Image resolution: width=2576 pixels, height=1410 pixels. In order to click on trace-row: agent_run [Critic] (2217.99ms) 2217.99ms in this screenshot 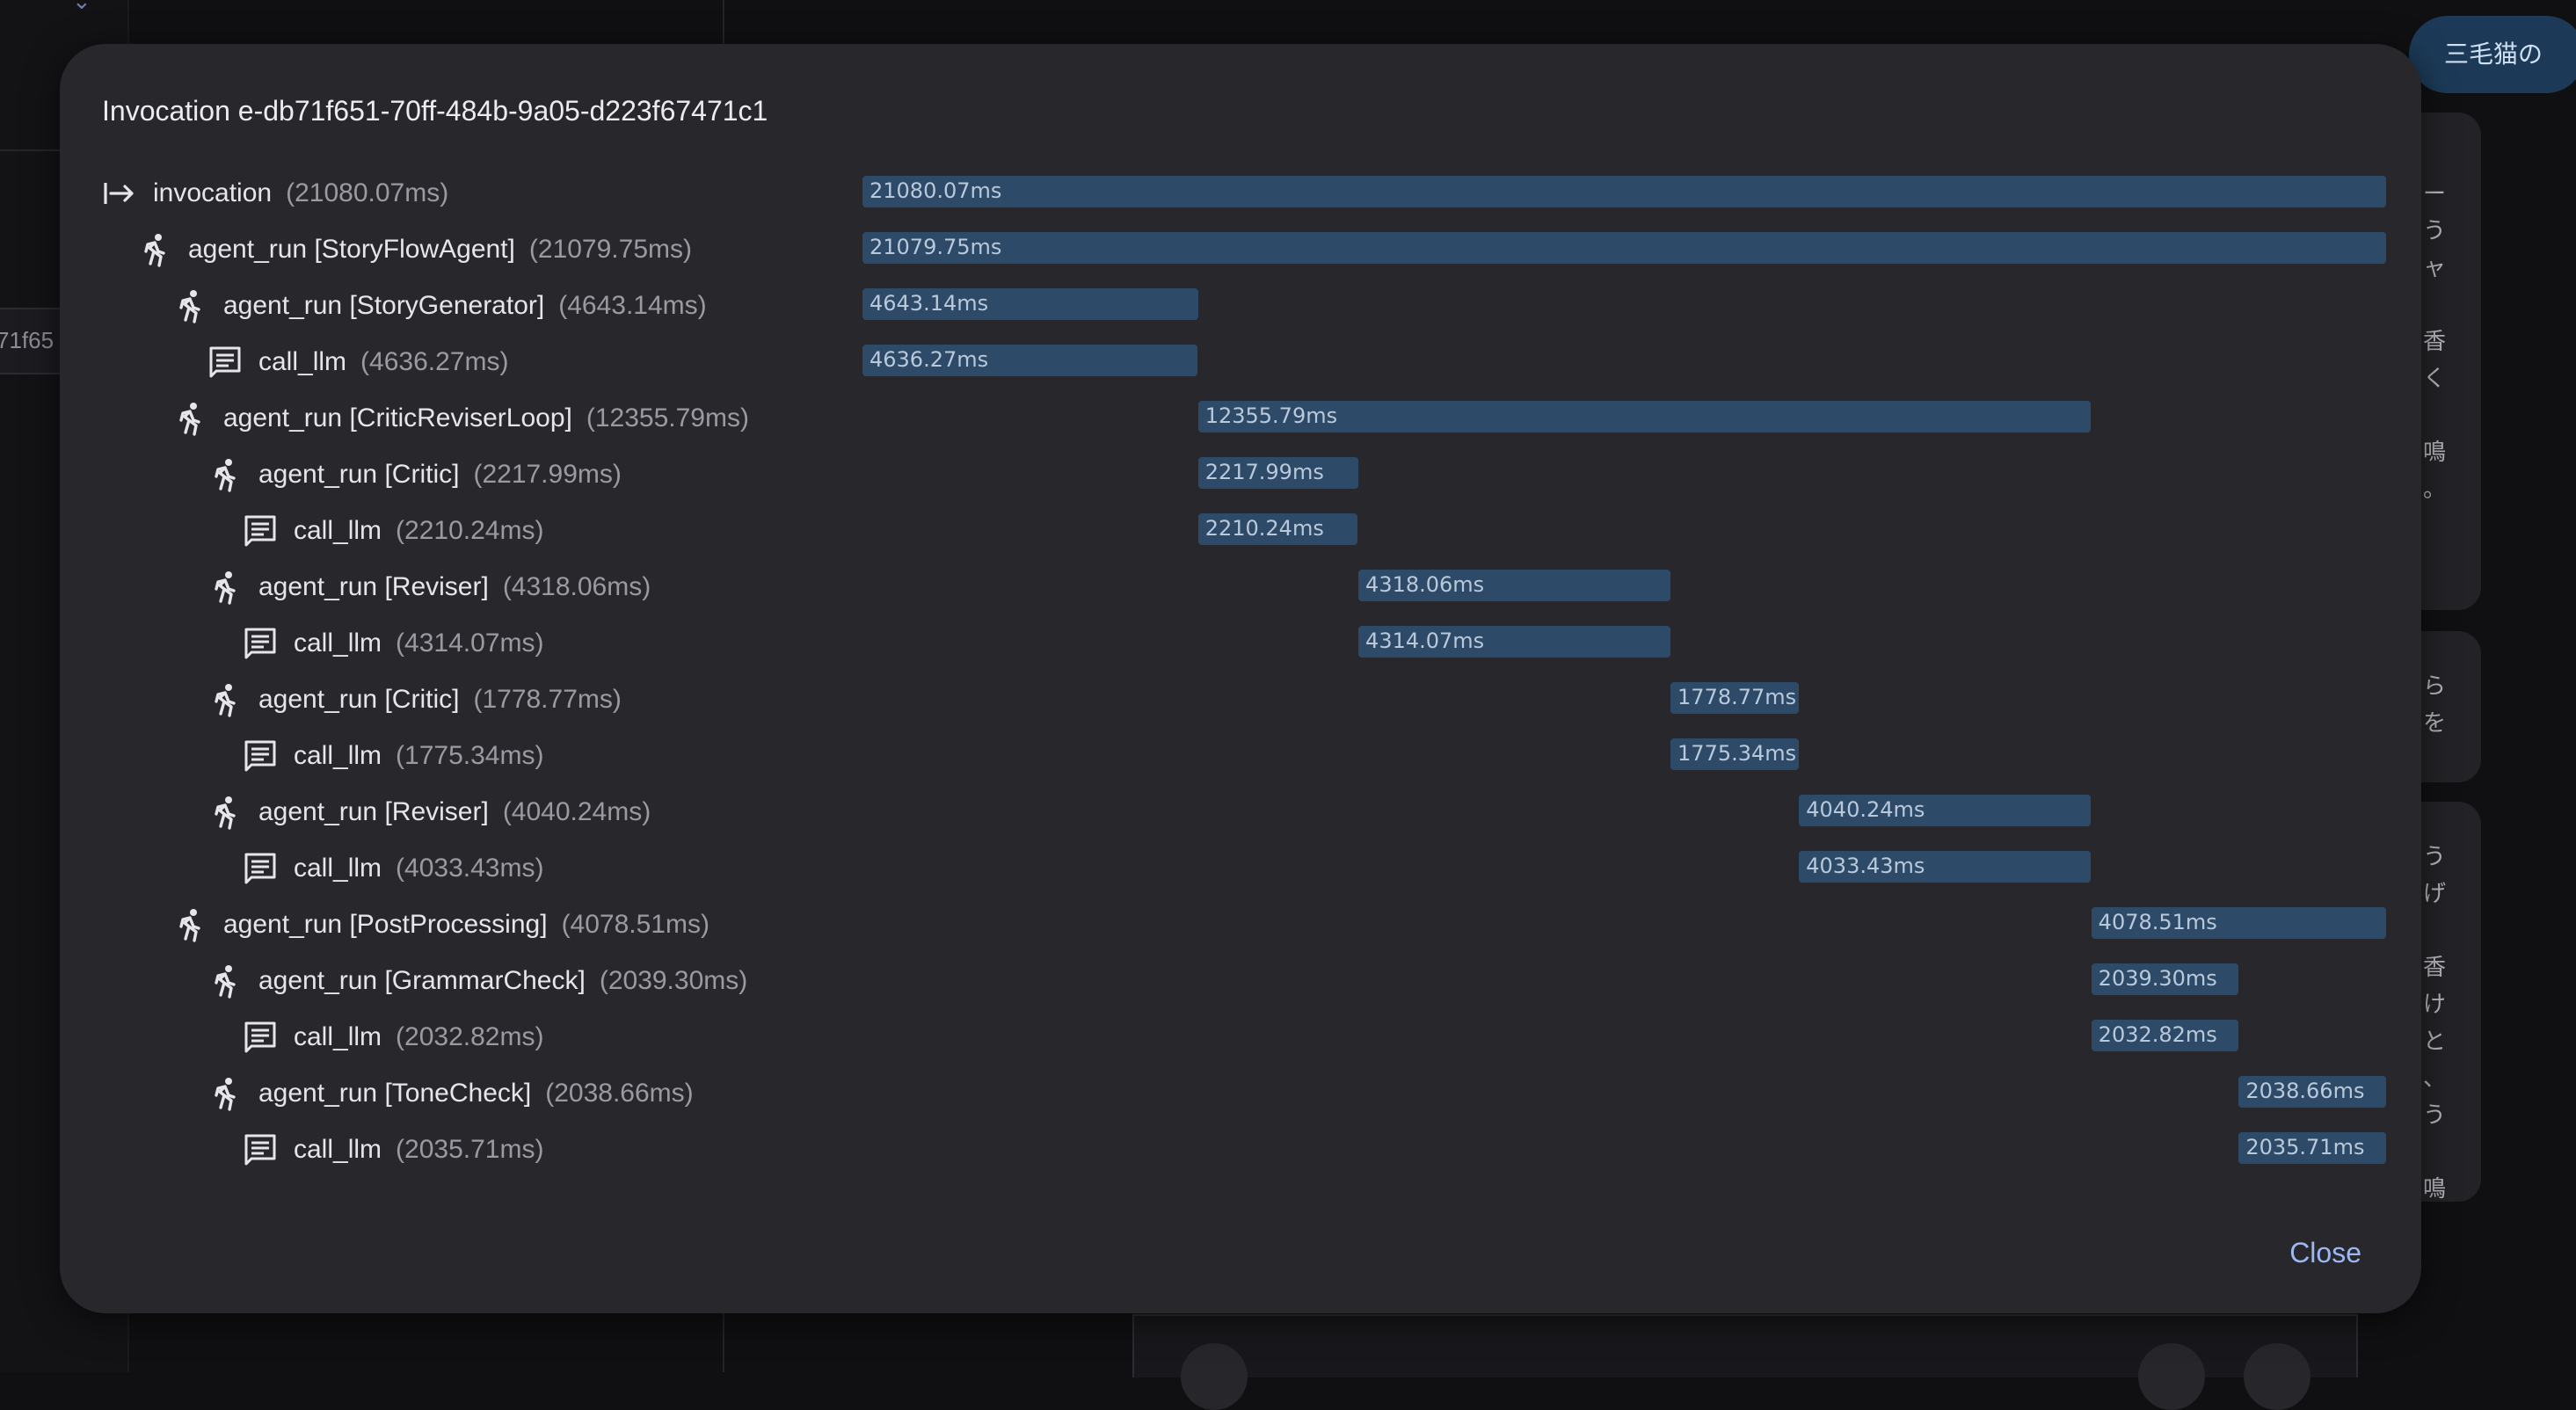, I will do `click(1240, 475)`.